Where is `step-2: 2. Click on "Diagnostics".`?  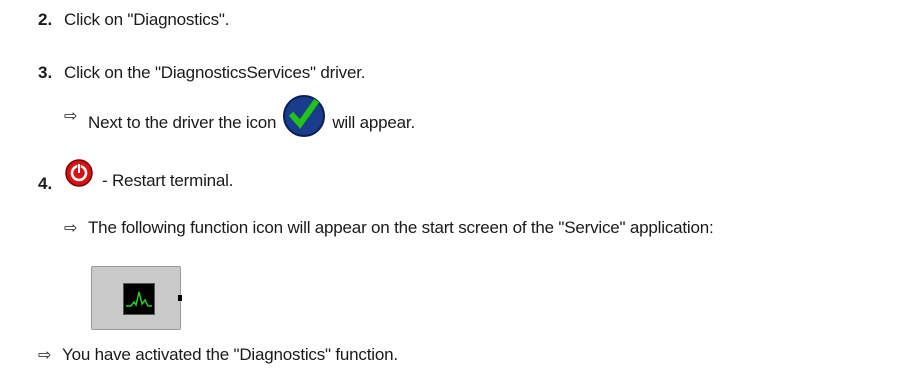
step-2: 2. Click on "Diagnostics". is located at coordinates (133, 20).